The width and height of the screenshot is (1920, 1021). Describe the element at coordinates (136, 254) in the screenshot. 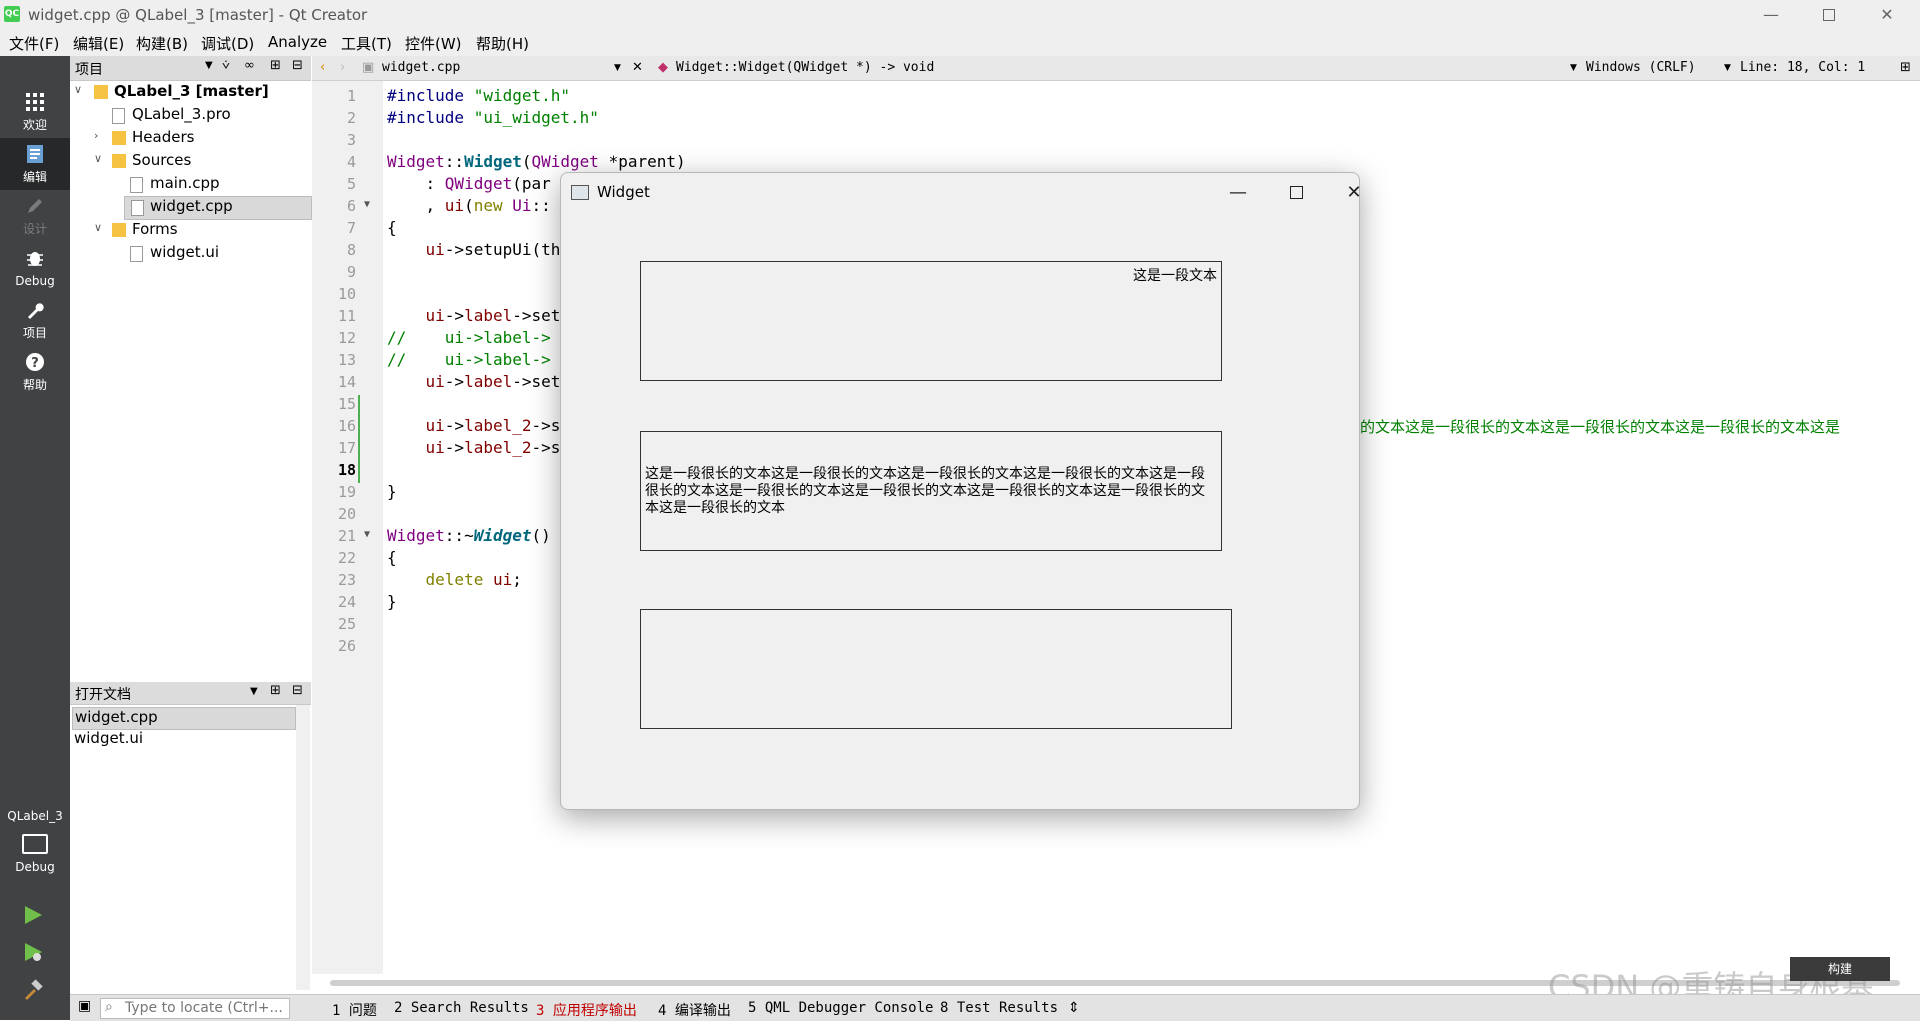

I see `ui-file-icon` at that location.